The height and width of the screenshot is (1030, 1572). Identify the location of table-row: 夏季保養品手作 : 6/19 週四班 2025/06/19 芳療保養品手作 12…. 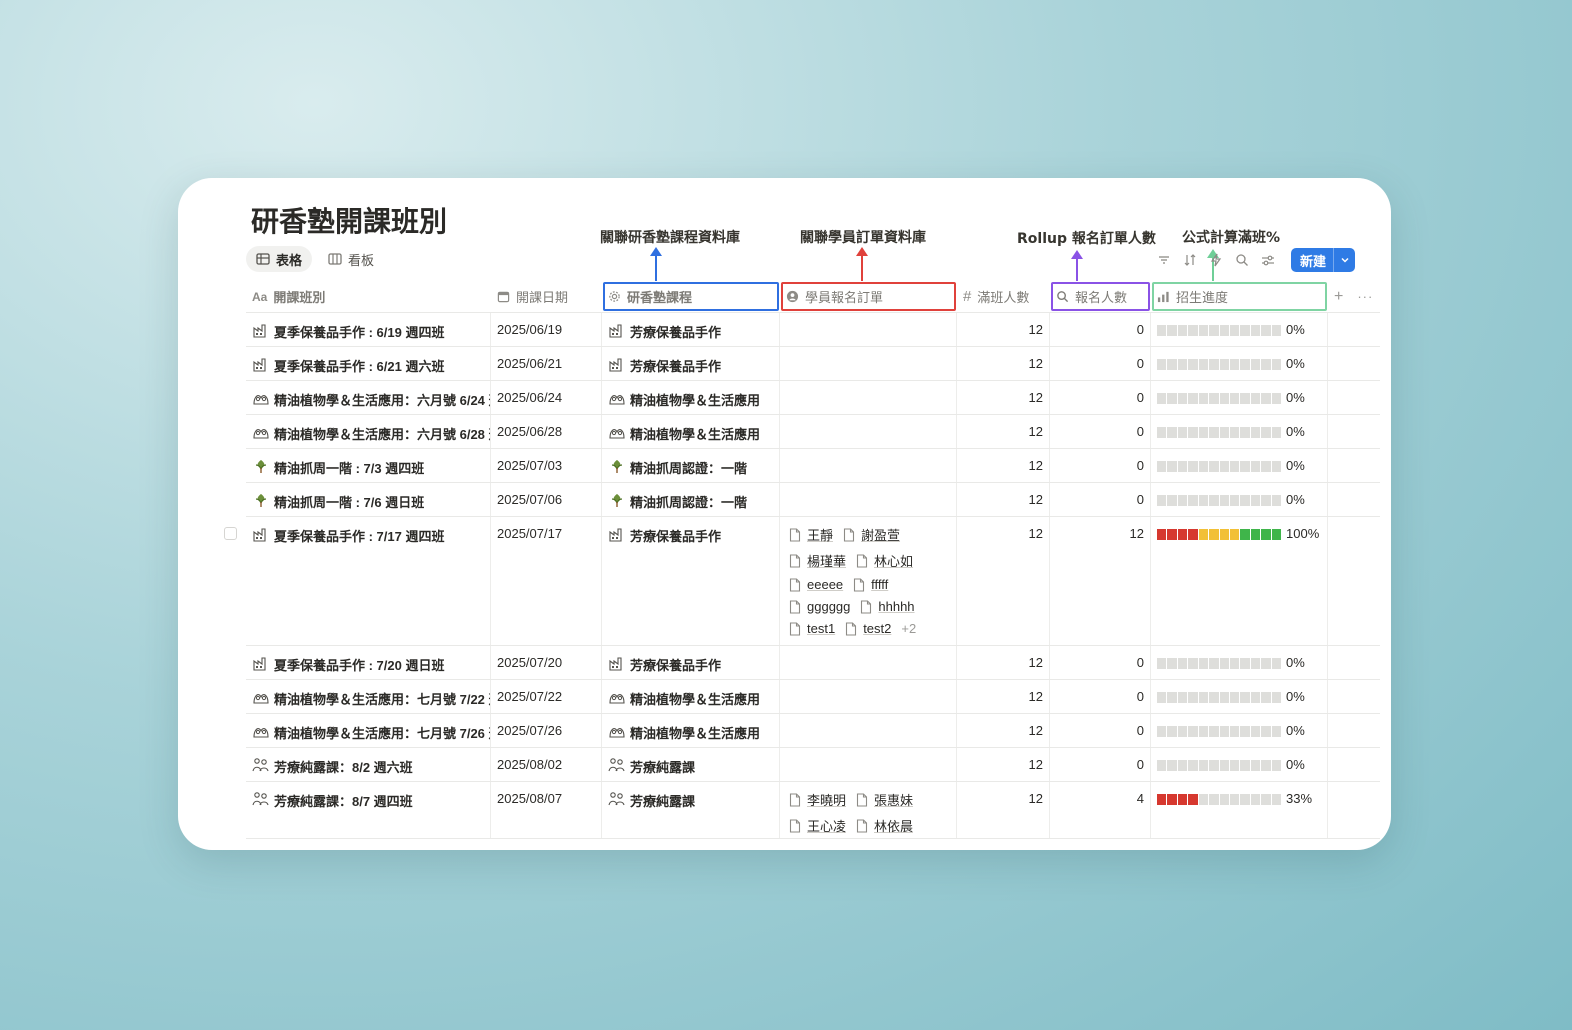
(813, 330).